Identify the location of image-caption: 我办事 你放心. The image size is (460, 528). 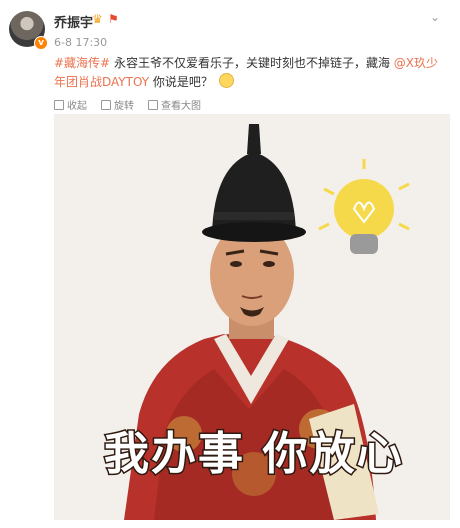
(253, 454).